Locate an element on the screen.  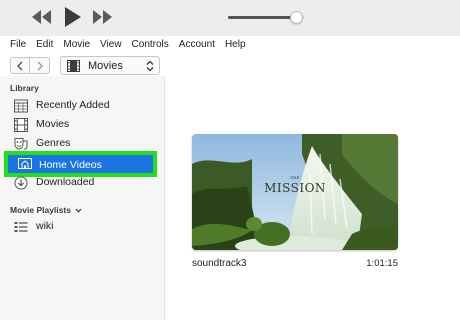
navigation-row: Movies is located at coordinates (230, 65).